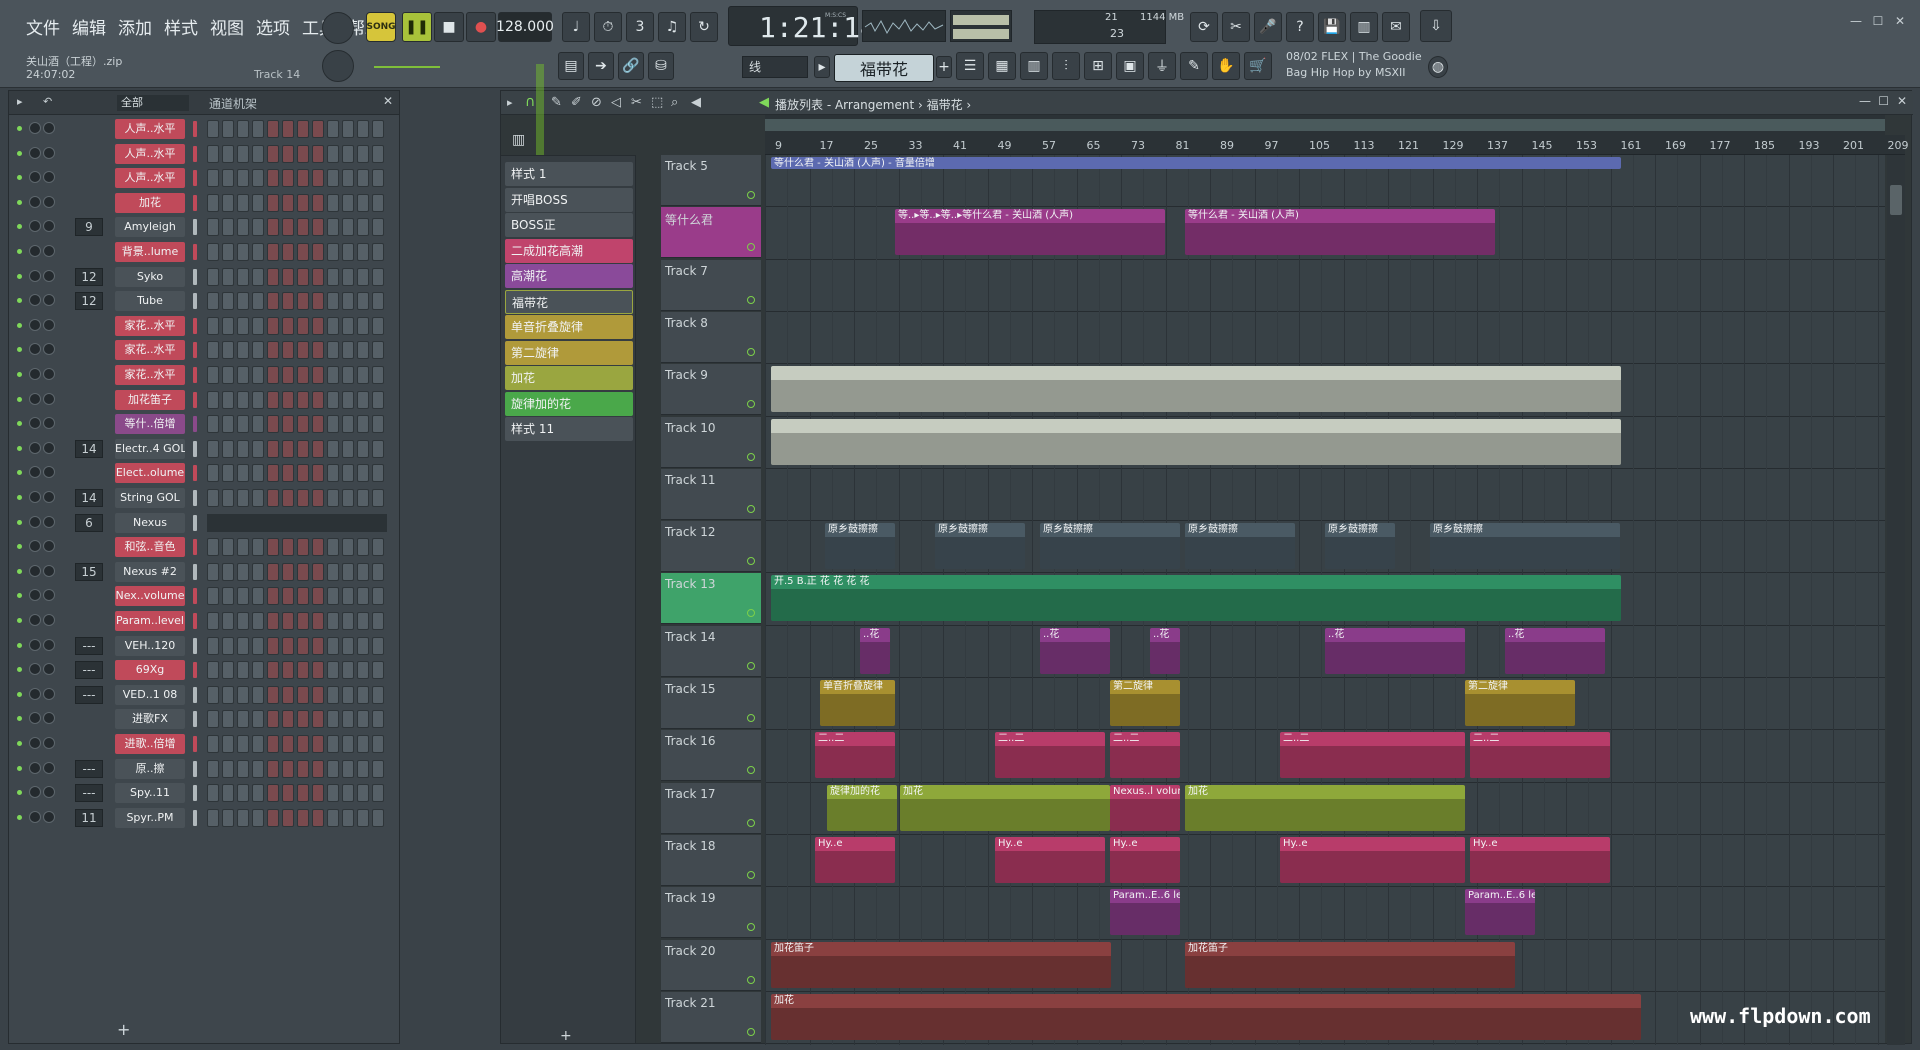  I want to click on channel-name-button: Spyr..PM, so click(150, 817).